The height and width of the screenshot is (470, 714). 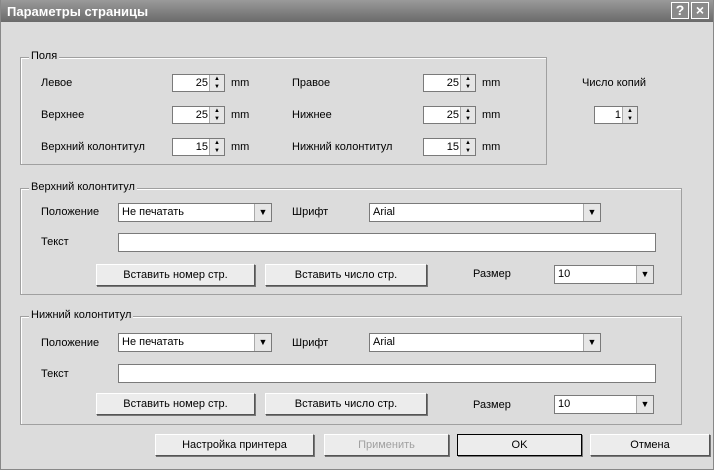 I want to click on cancel-button: Отмена, so click(x=650, y=445).